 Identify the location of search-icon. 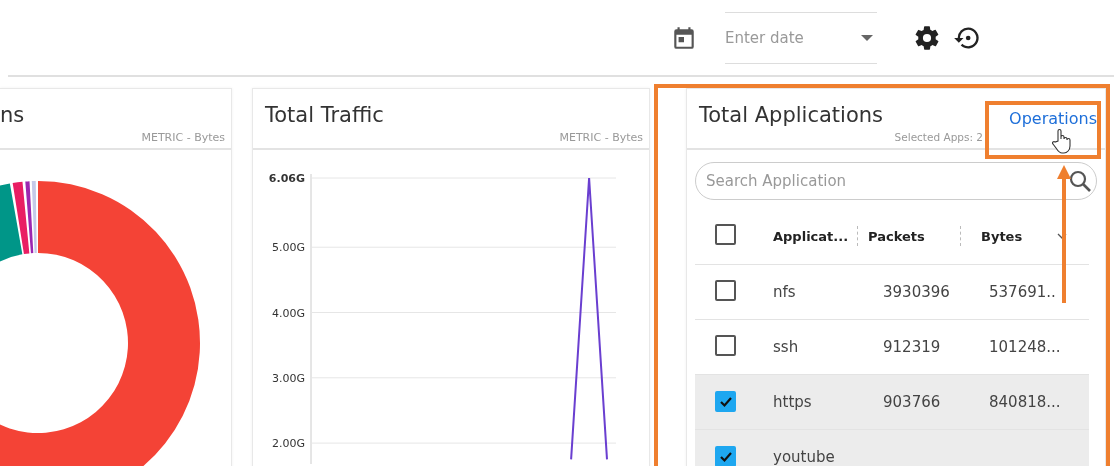
(1080, 181).